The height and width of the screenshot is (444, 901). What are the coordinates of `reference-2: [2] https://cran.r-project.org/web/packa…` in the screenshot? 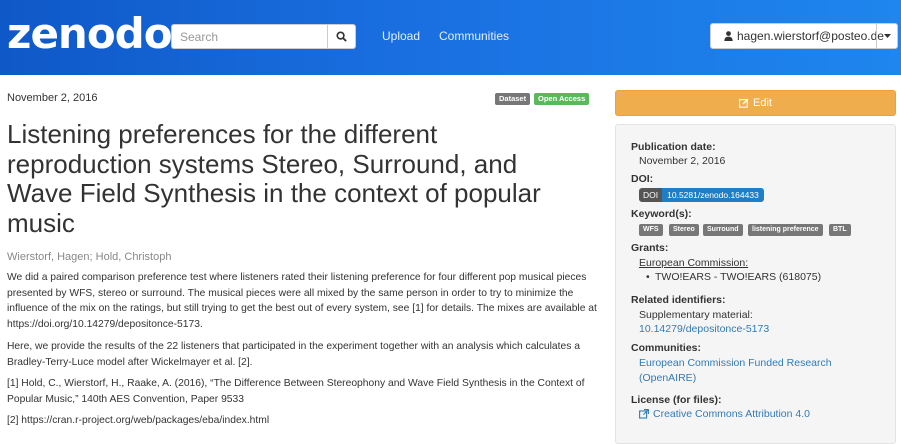 It's located at (138, 420).